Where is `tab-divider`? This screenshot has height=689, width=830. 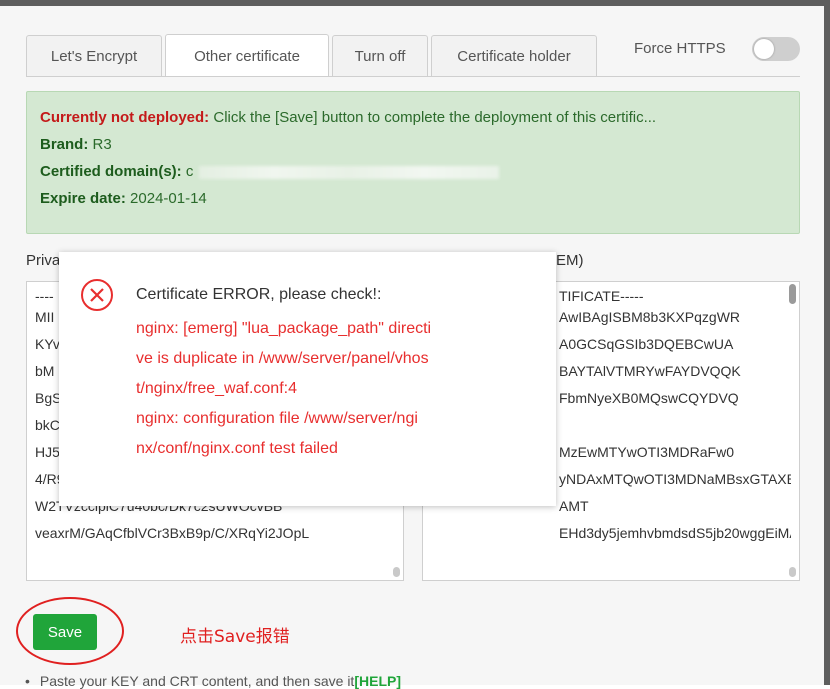 tab-divider is located at coordinates (413, 76).